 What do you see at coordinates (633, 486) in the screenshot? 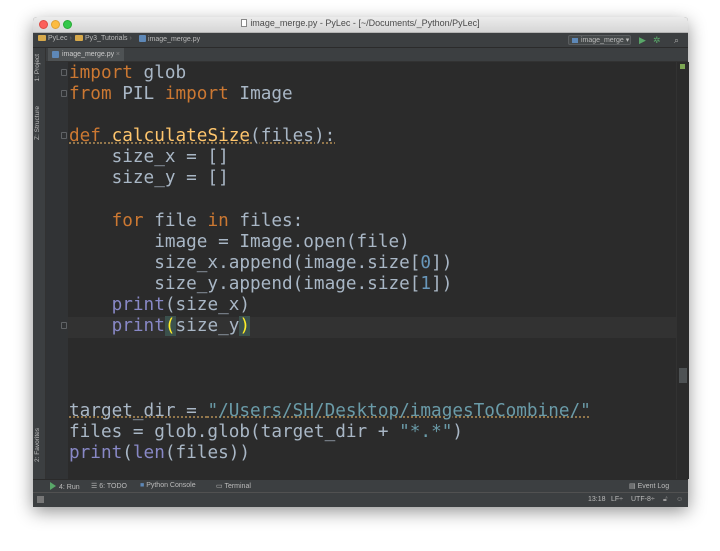
I see `event-log-icon: ▤` at bounding box center [633, 486].